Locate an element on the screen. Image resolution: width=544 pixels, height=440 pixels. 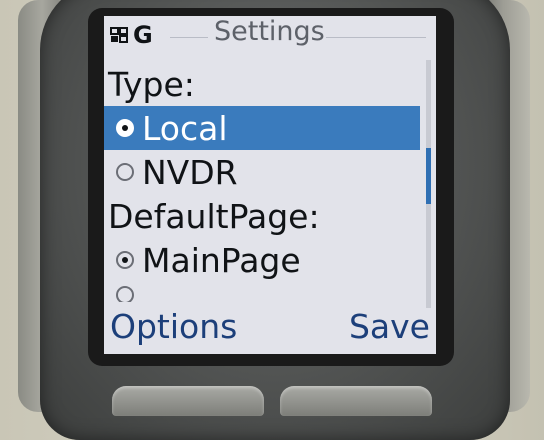
option-nvdr: NVDR is located at coordinates (262, 172).